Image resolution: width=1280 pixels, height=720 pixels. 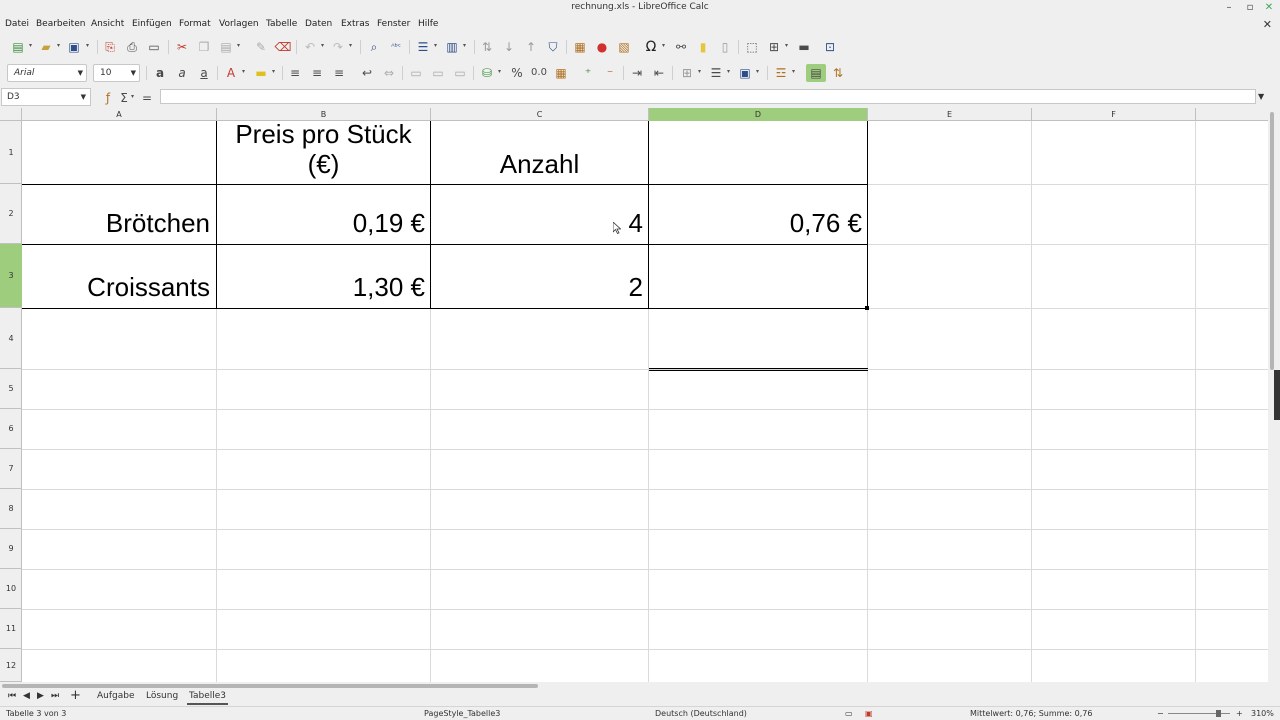 What do you see at coordinates (11, 665) in the screenshot?
I see `row-header-12: 12` at bounding box center [11, 665].